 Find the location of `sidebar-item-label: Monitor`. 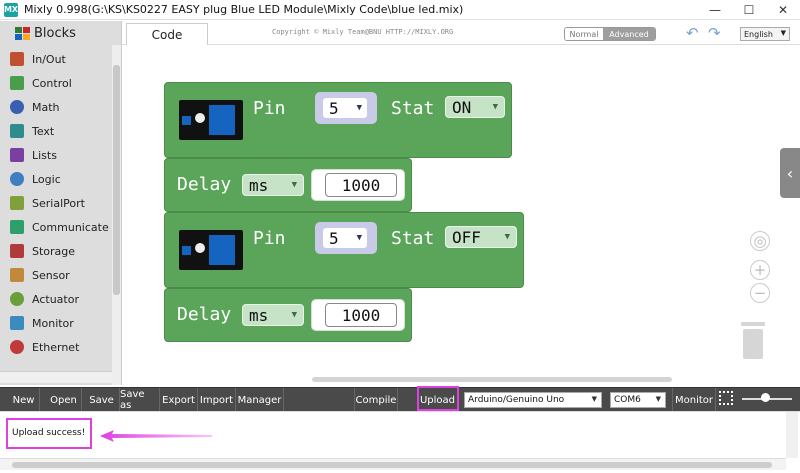

sidebar-item-label: Monitor is located at coordinates (53, 323).